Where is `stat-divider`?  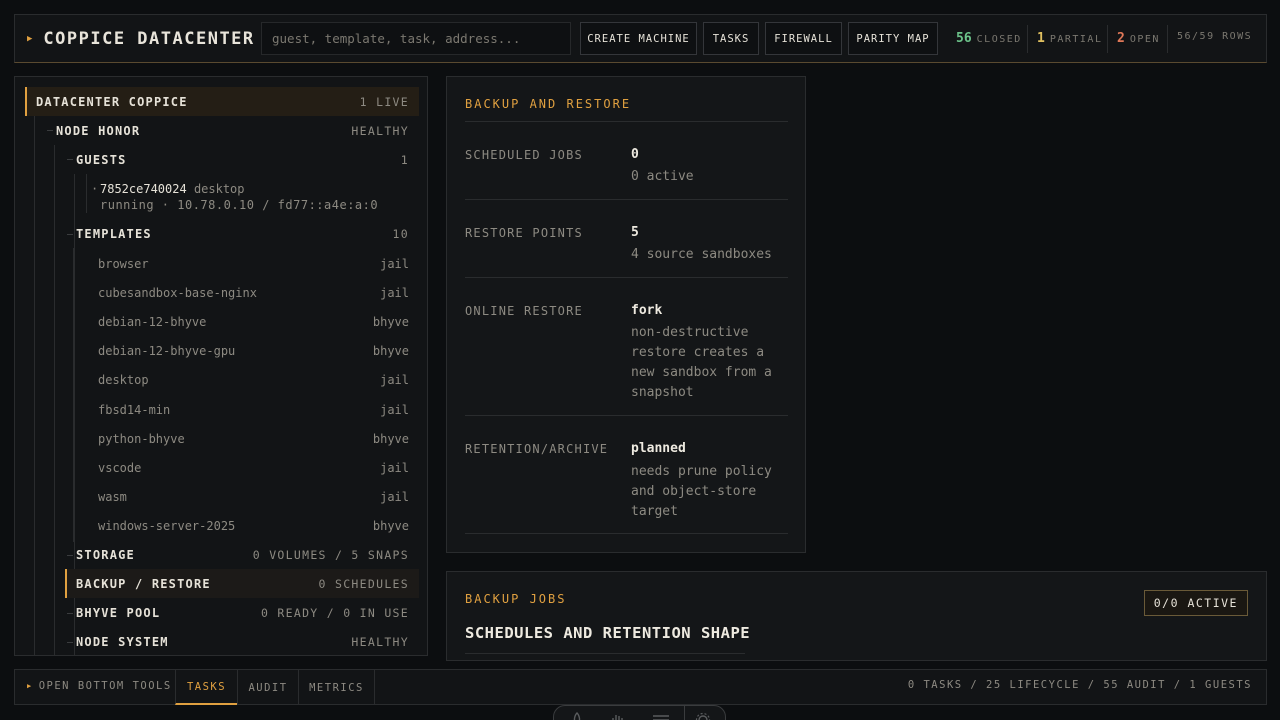 stat-divider is located at coordinates (1027, 39).